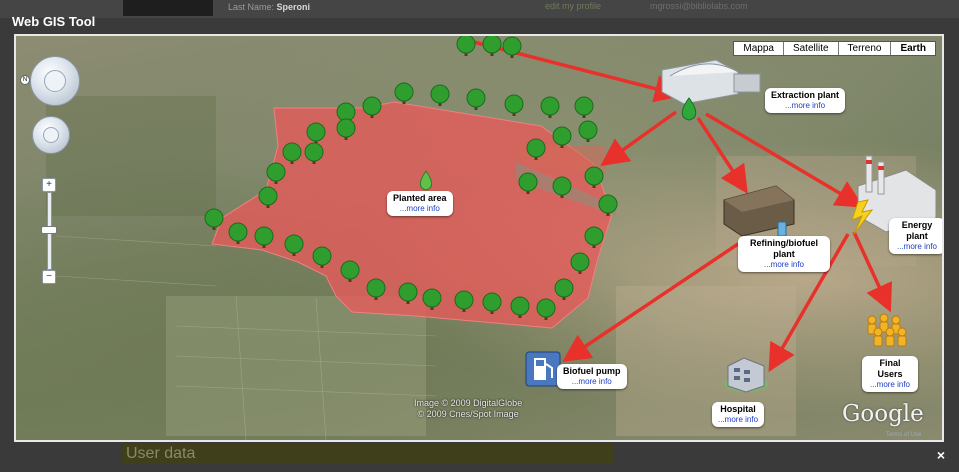  What do you see at coordinates (784, 265) in the screenshot?
I see `refining-plant-more-info-link: ...more info` at bounding box center [784, 265].